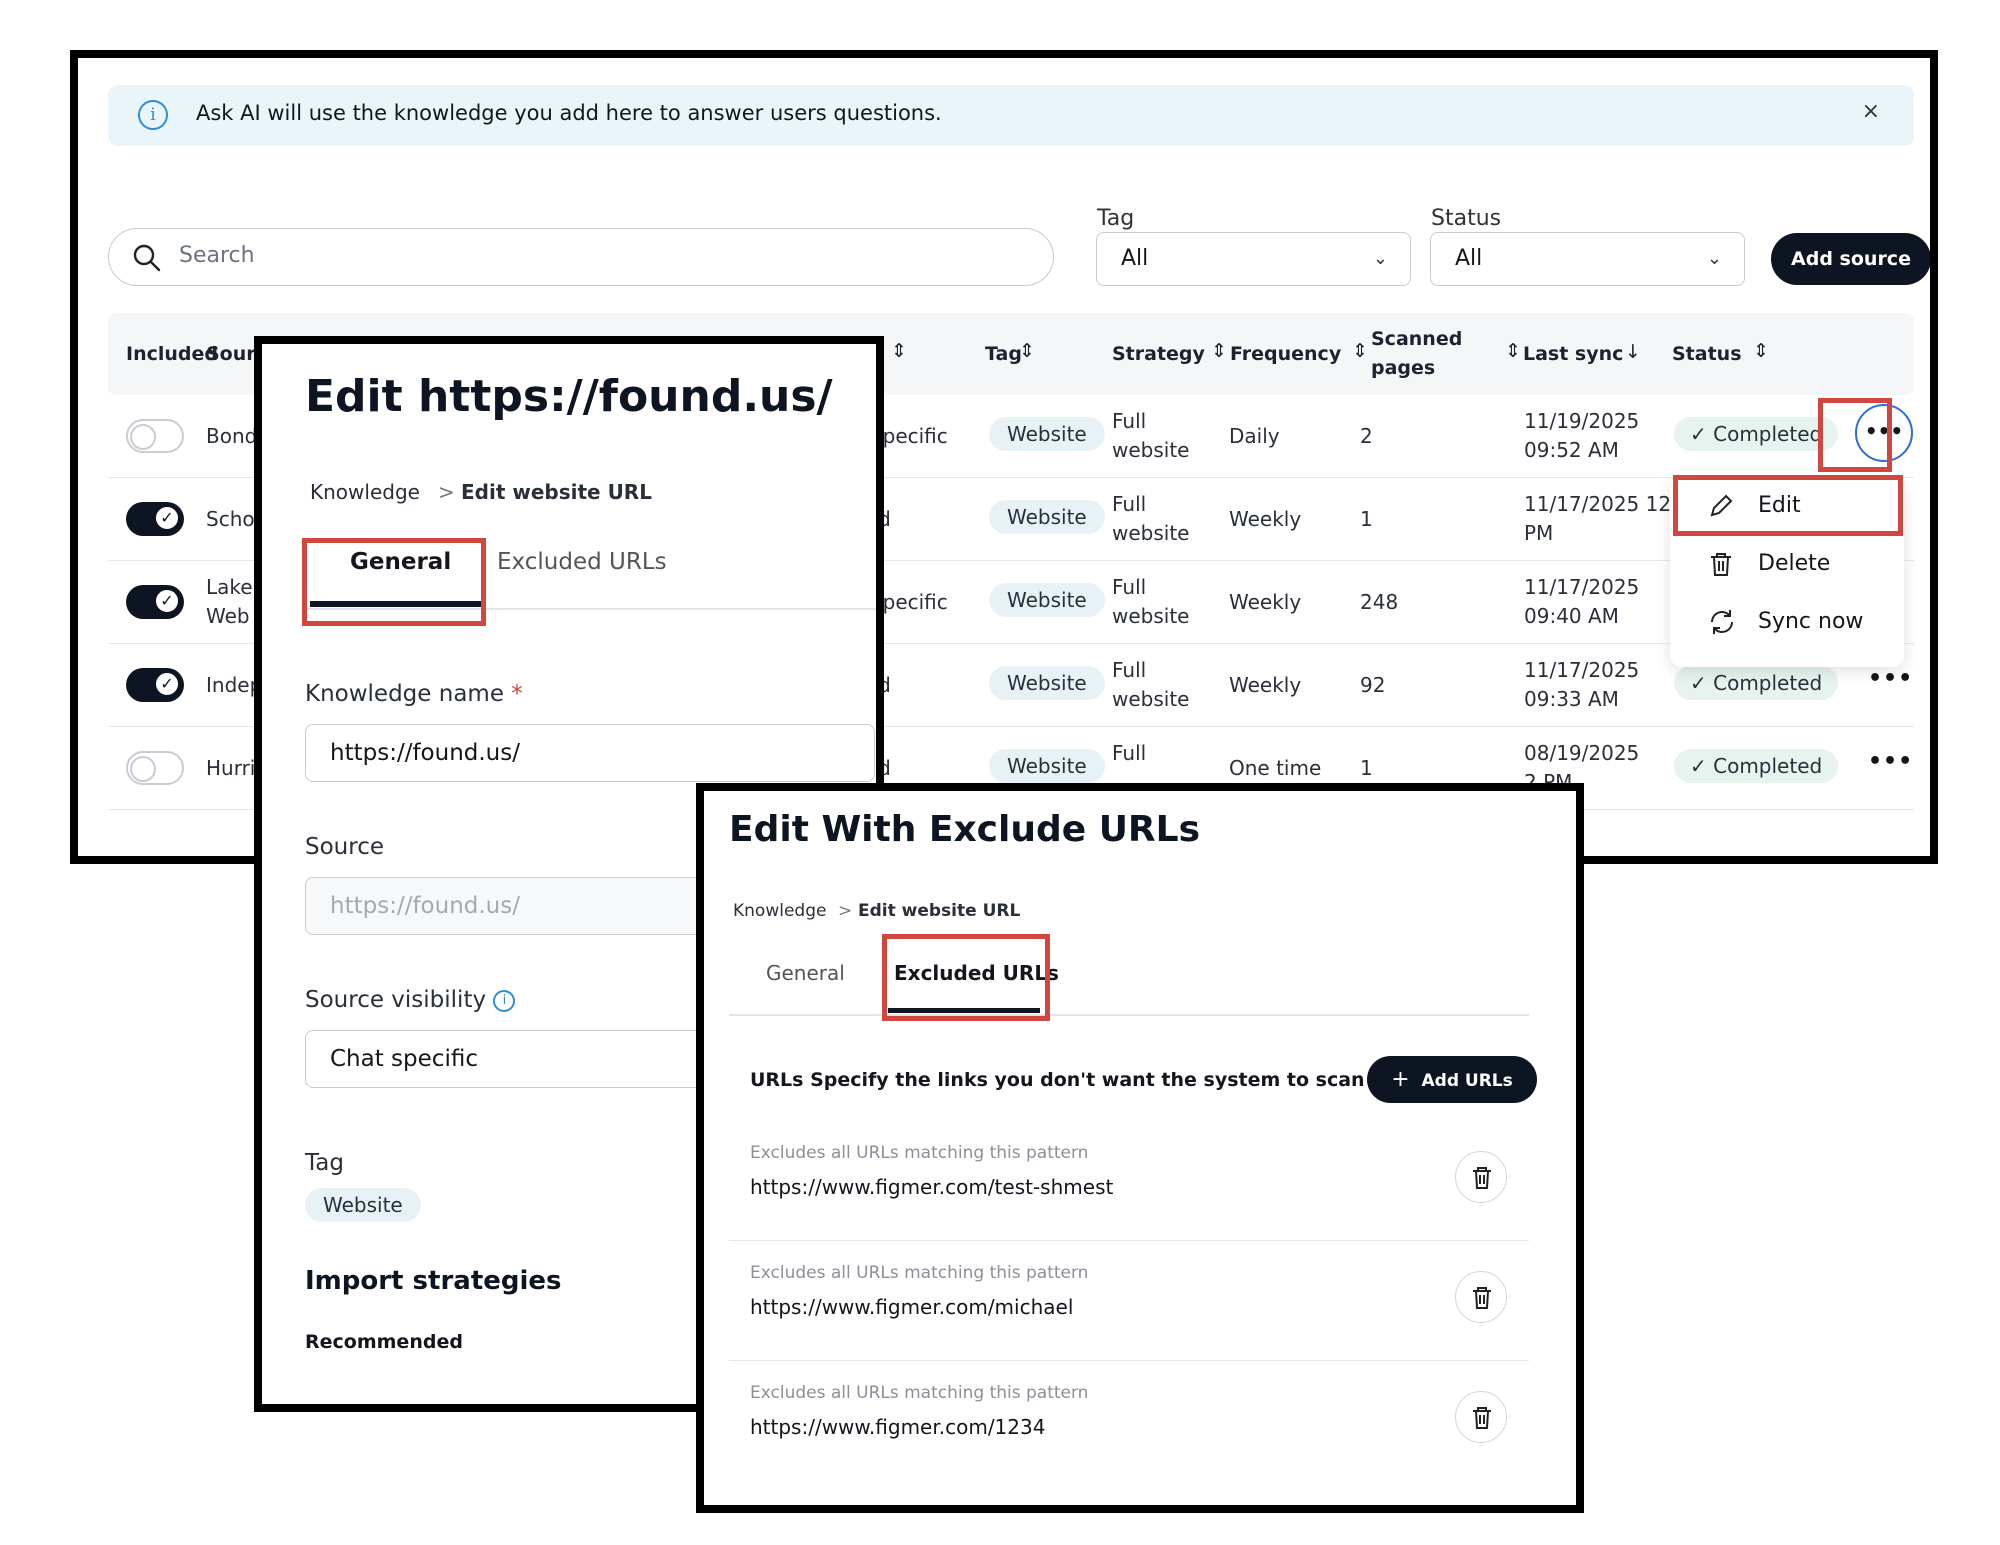 The image size is (2000, 1545). Describe the element at coordinates (363, 1205) in the screenshot. I see `tag-chip: Website` at that location.